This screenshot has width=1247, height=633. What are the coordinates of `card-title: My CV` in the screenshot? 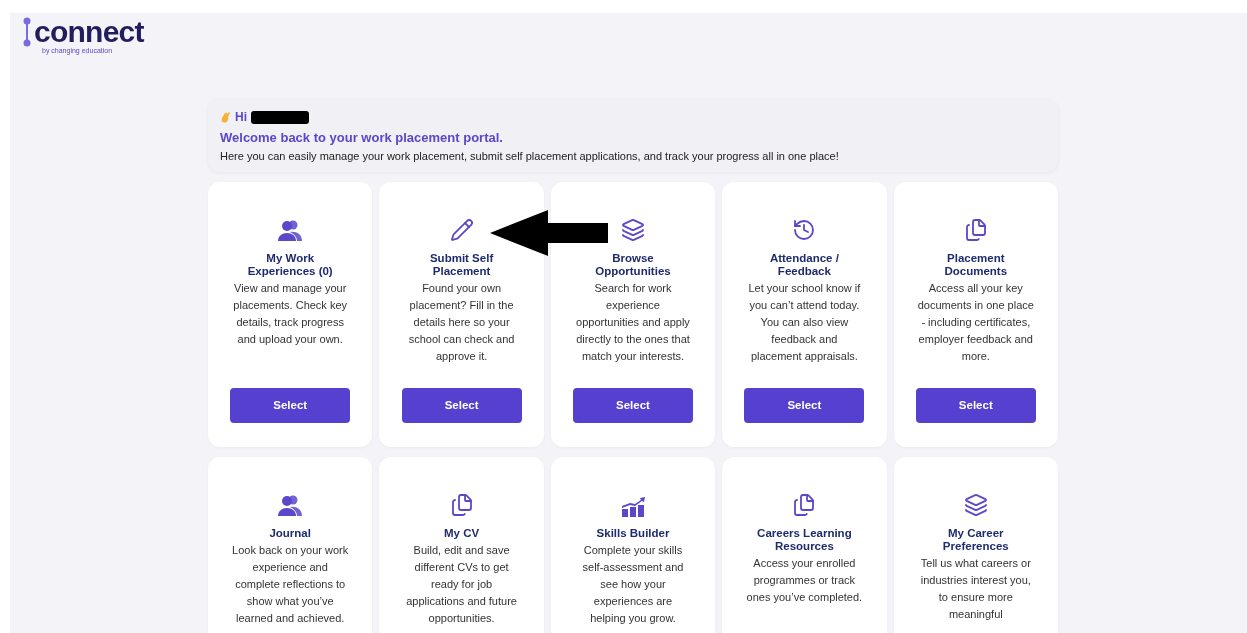 It's located at (462, 533).